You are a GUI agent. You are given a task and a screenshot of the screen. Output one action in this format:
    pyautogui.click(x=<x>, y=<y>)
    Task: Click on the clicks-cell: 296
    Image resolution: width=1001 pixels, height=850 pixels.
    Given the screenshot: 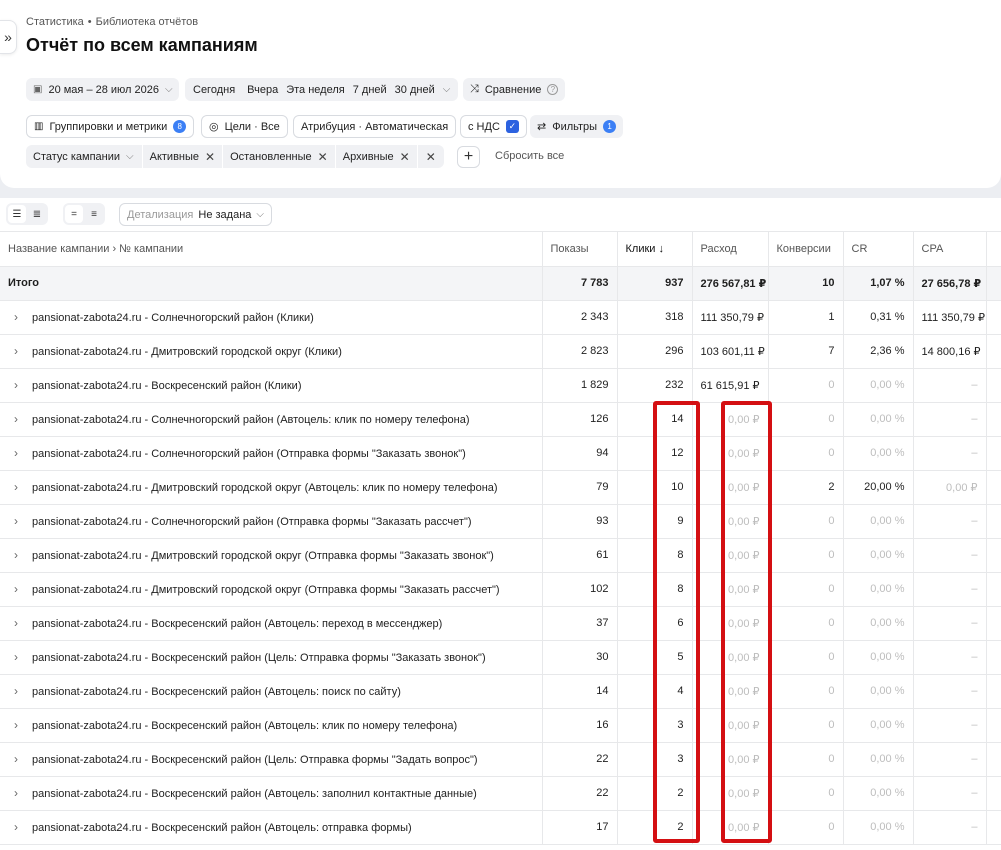 What is the action you would take?
    pyautogui.click(x=655, y=351)
    